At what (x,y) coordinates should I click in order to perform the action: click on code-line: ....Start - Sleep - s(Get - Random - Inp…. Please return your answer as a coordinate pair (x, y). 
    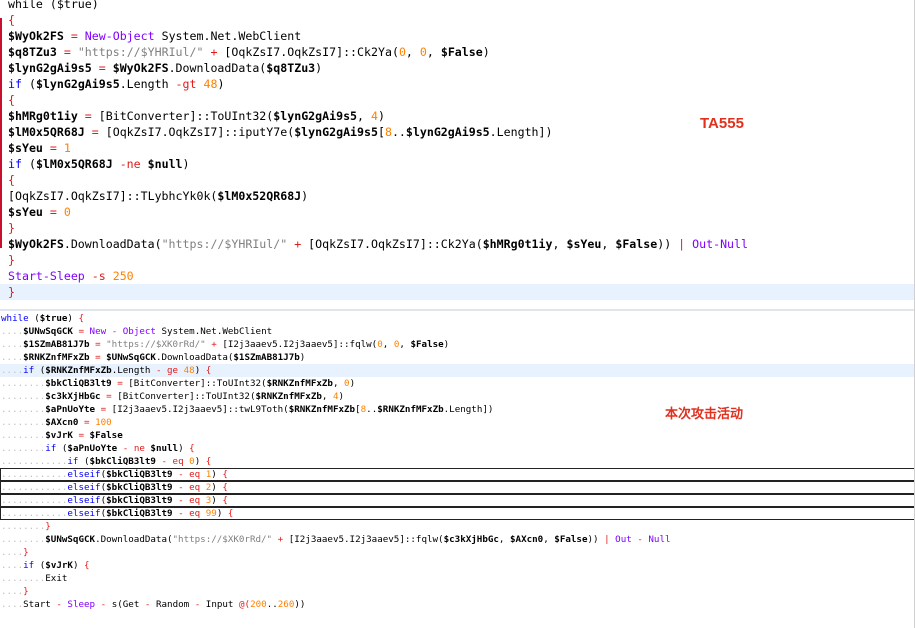
    Looking at the image, I should click on (457, 604).